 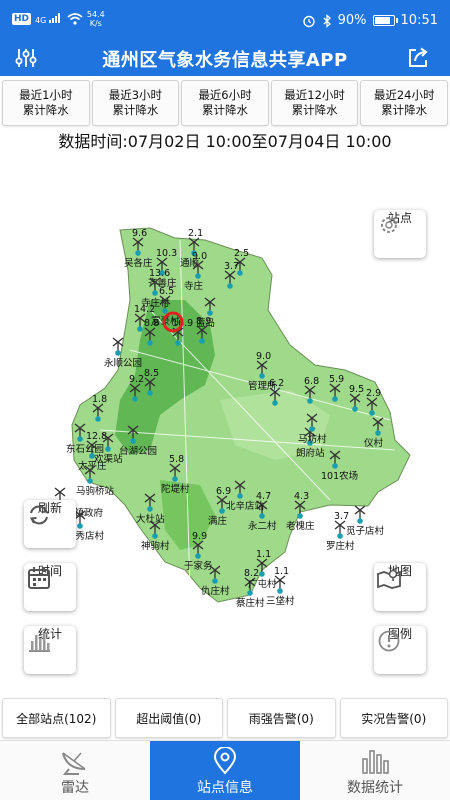 I want to click on station-name: 仪村, so click(x=374, y=443).